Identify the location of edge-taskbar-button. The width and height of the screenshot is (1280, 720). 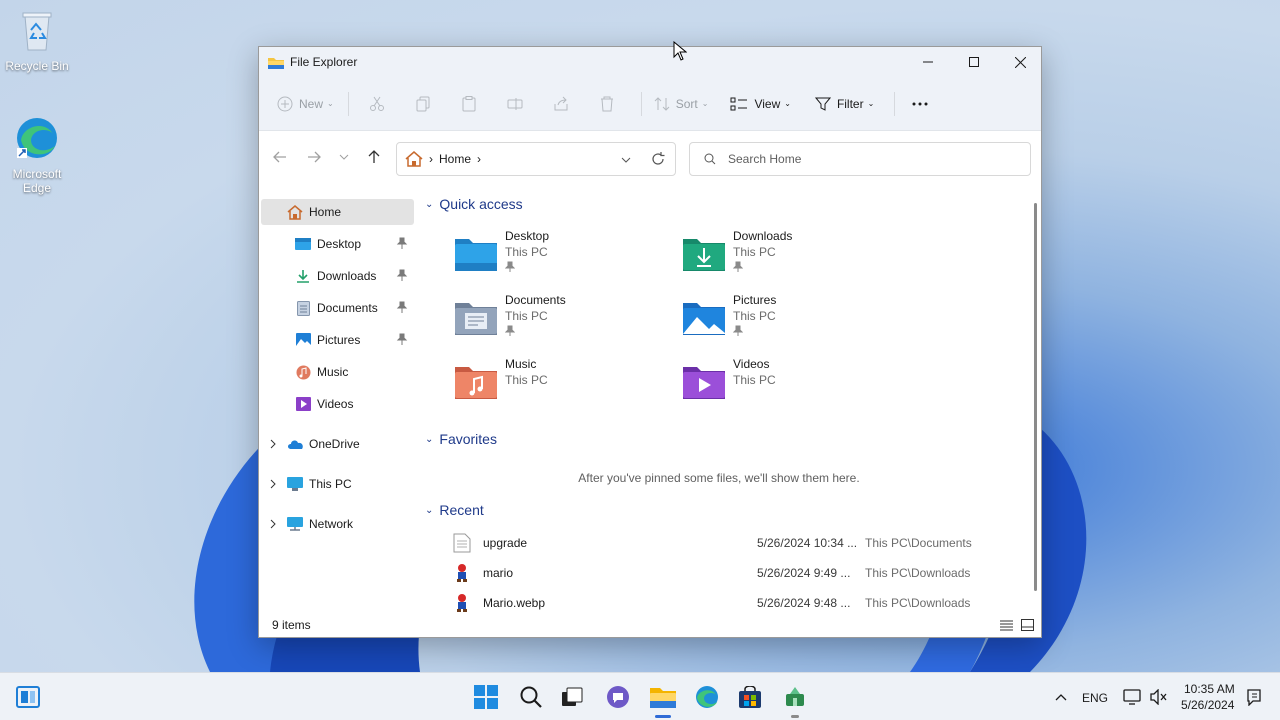
(707, 697).